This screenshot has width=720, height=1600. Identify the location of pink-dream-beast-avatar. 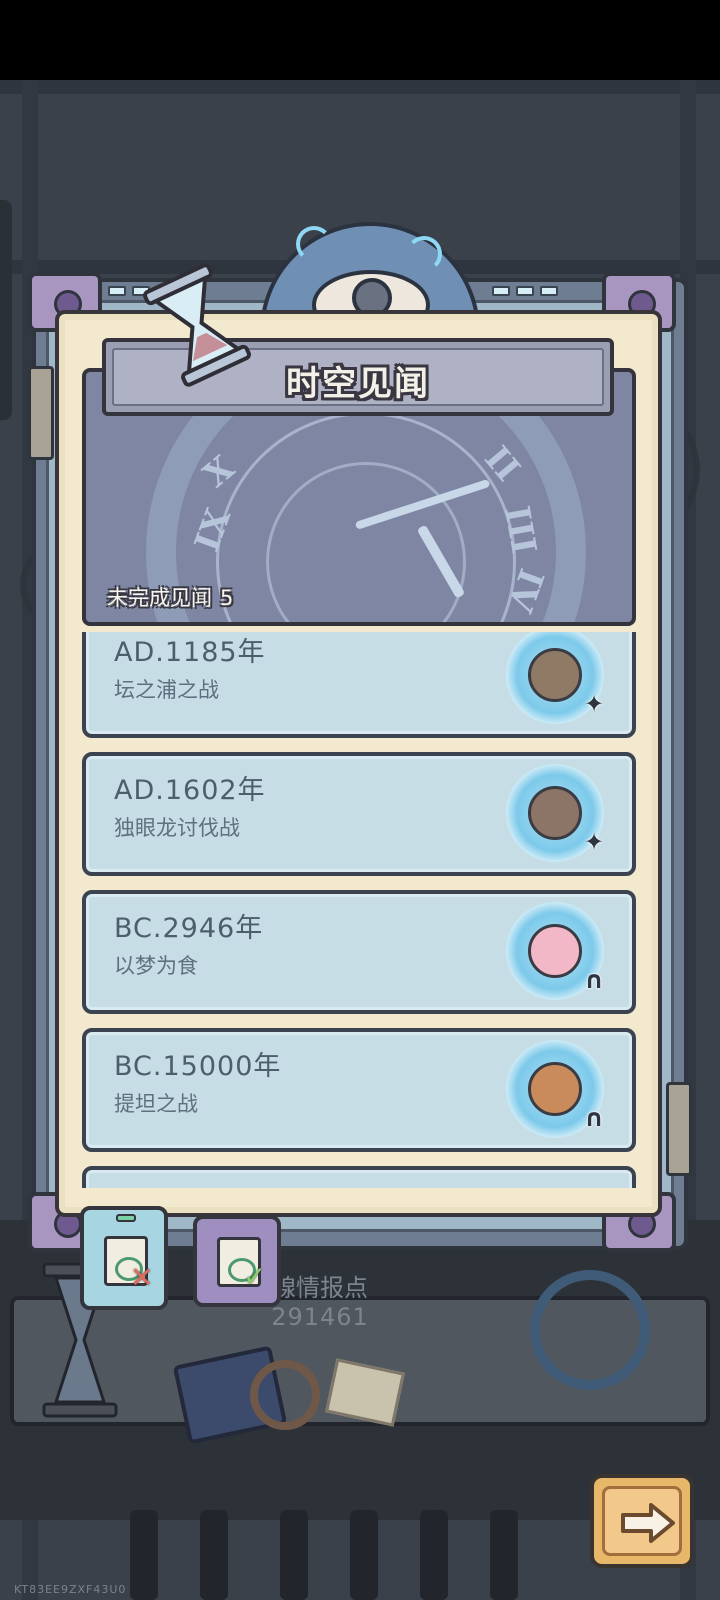
(555, 951).